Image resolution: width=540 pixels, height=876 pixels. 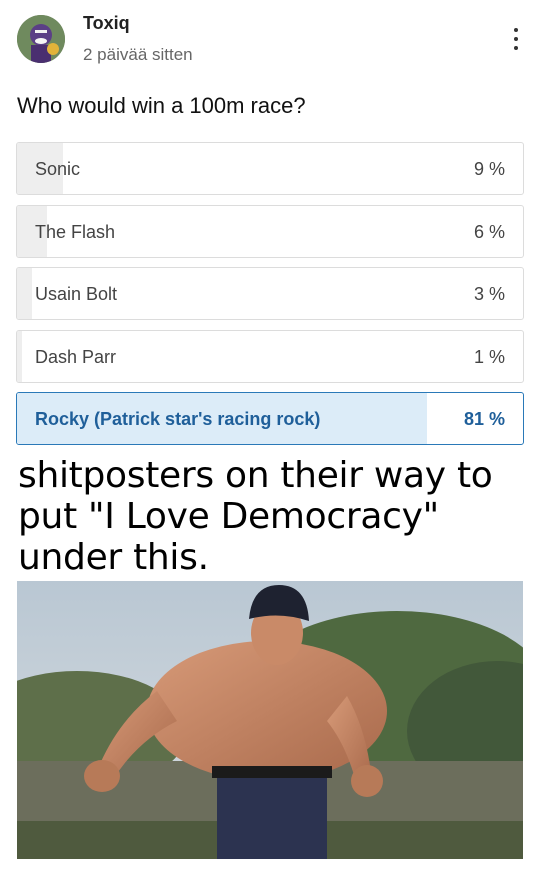 I want to click on poll-option-label: Usain Bolt, so click(x=76, y=294).